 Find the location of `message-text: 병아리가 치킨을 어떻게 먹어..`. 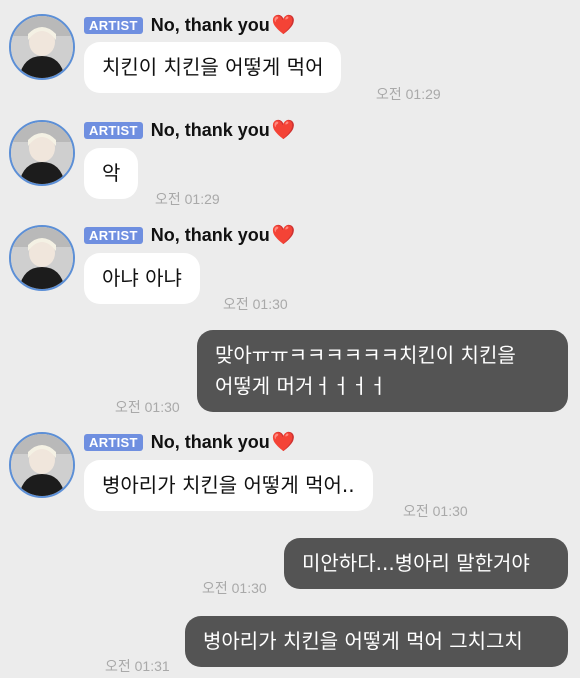

message-text: 병아리가 치킨을 어떻게 먹어.. is located at coordinates (228, 485).